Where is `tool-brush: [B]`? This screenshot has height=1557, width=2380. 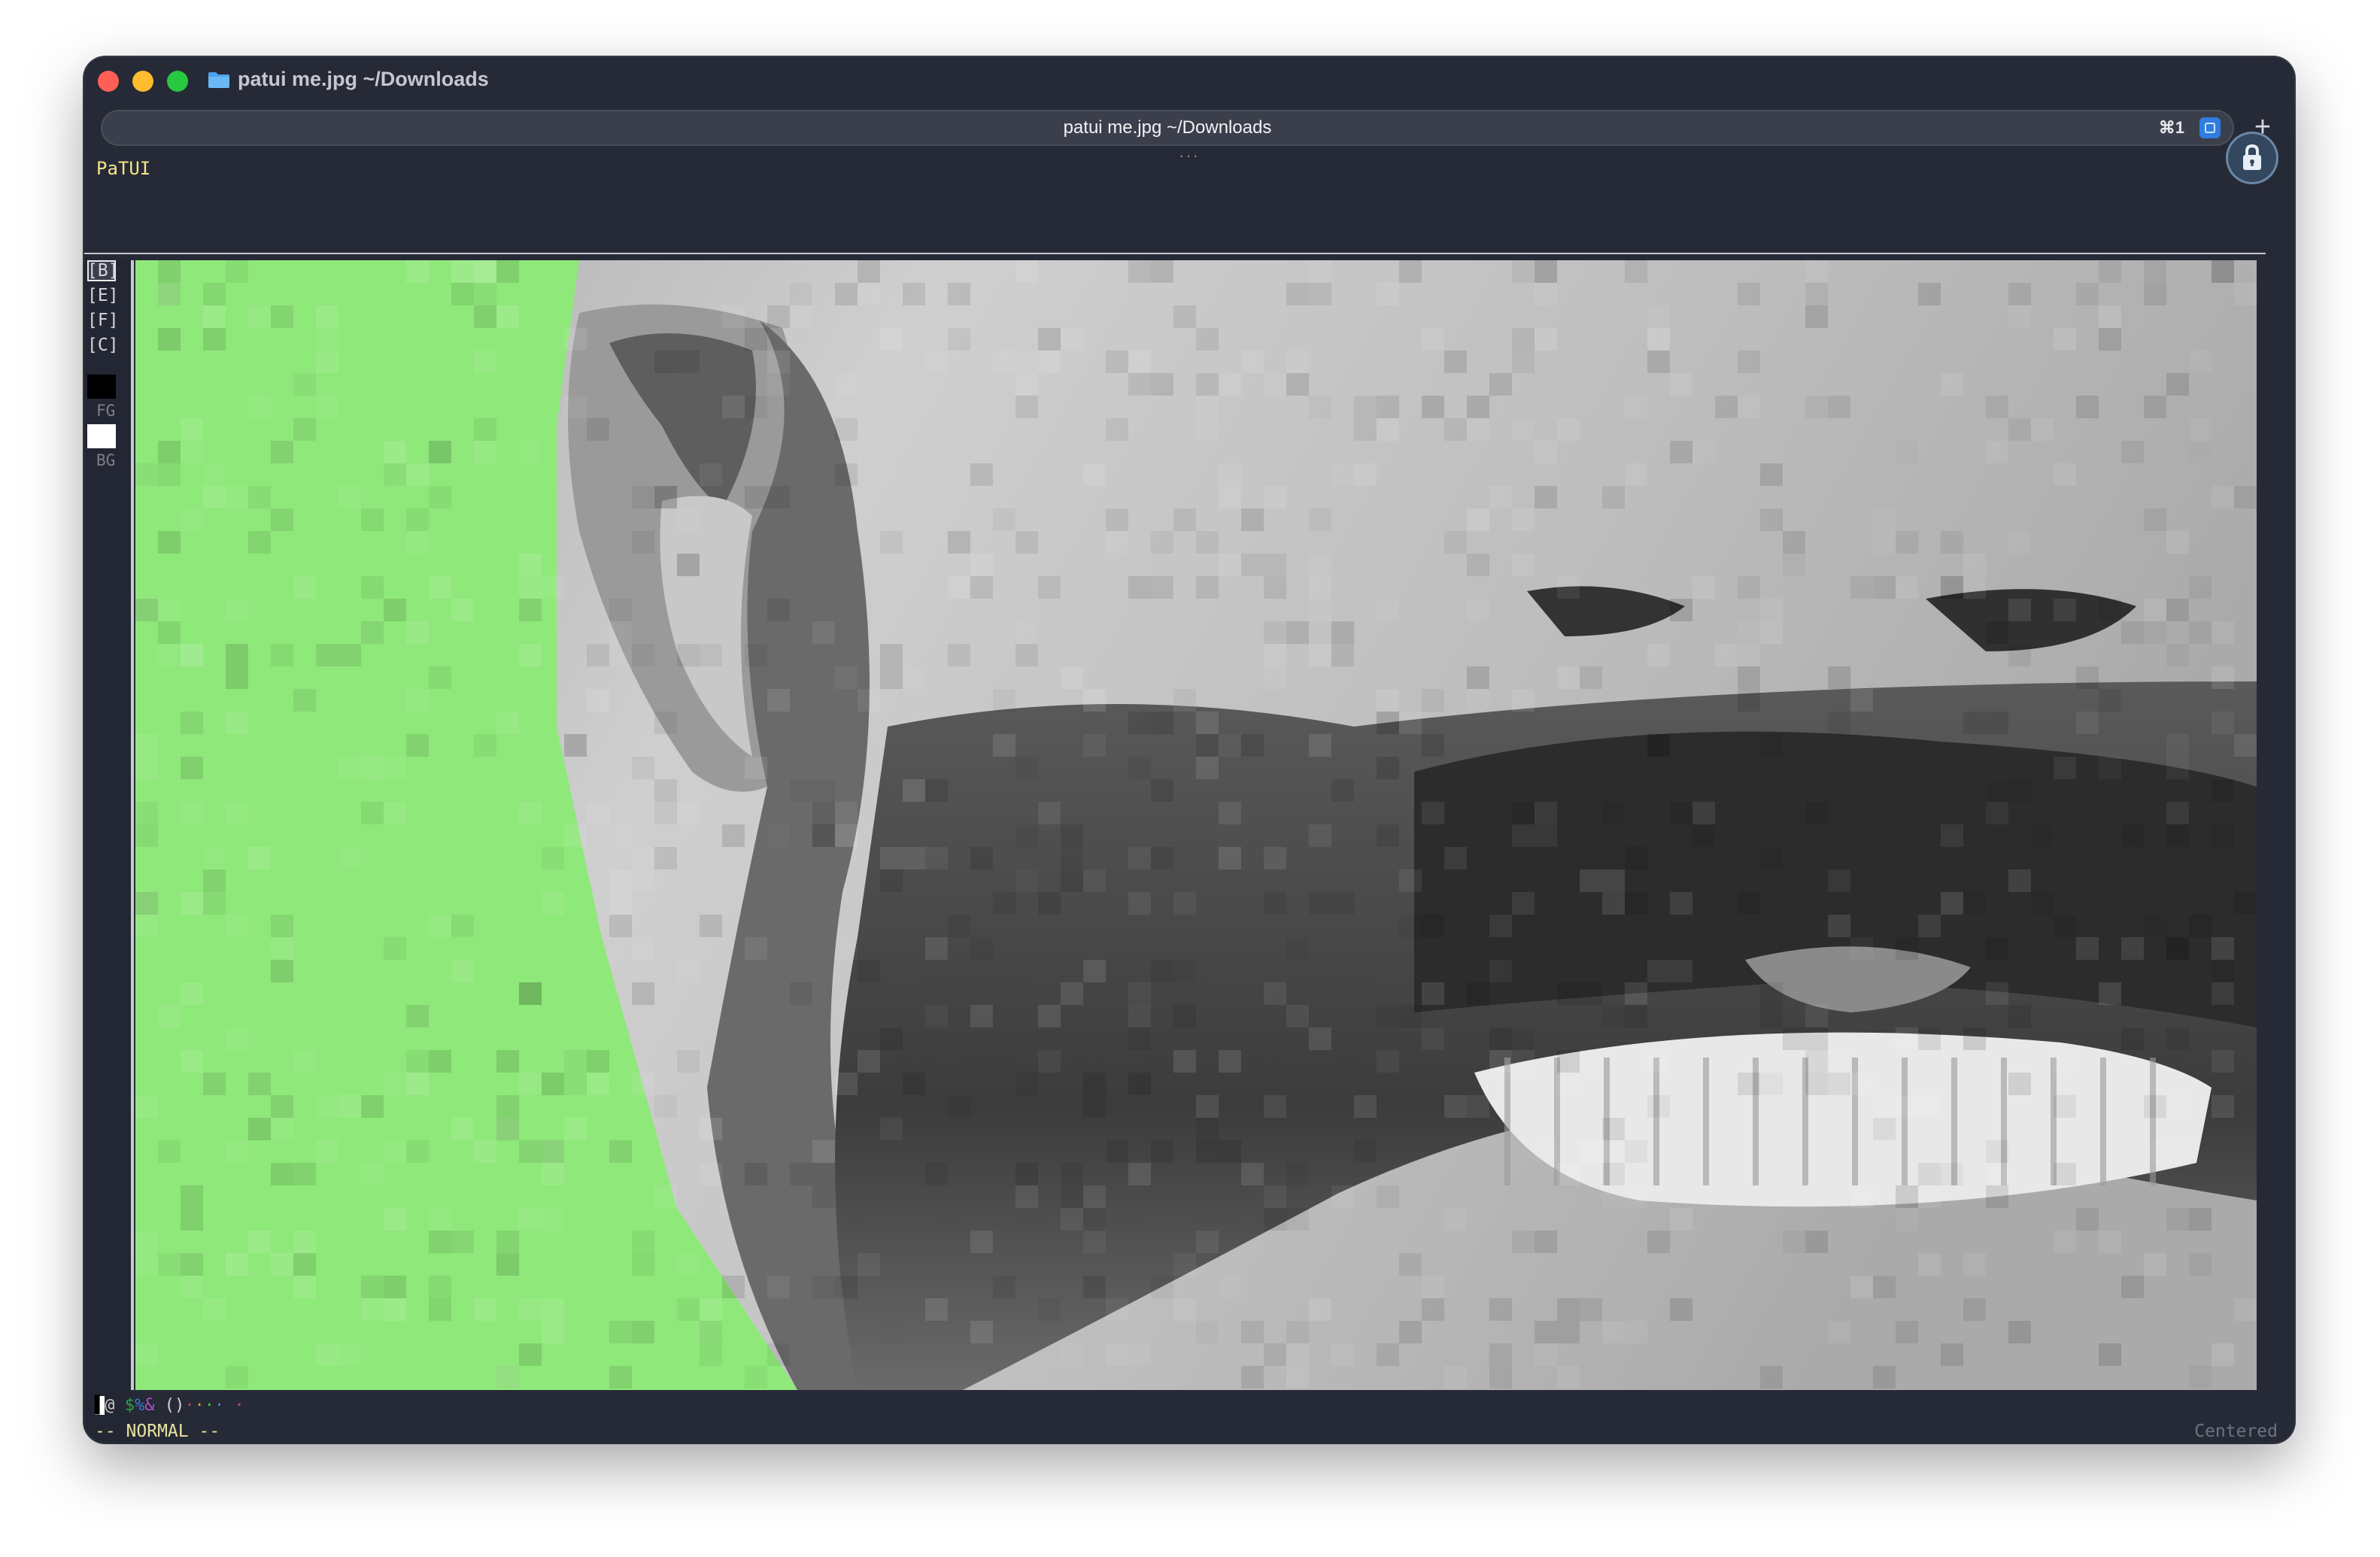
tool-brush: [B] is located at coordinates (103, 270).